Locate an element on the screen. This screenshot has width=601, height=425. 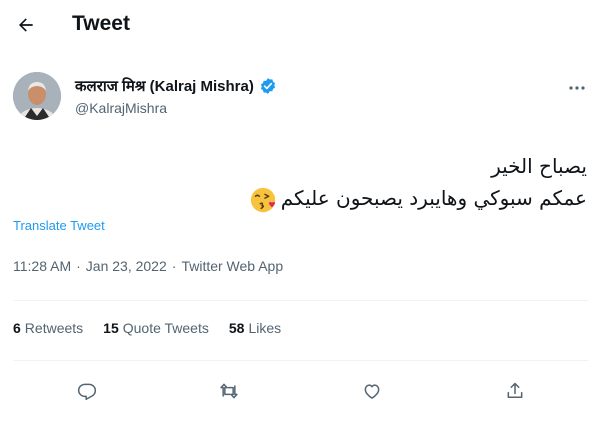
retweets-label: Retweets is located at coordinates (54, 328).